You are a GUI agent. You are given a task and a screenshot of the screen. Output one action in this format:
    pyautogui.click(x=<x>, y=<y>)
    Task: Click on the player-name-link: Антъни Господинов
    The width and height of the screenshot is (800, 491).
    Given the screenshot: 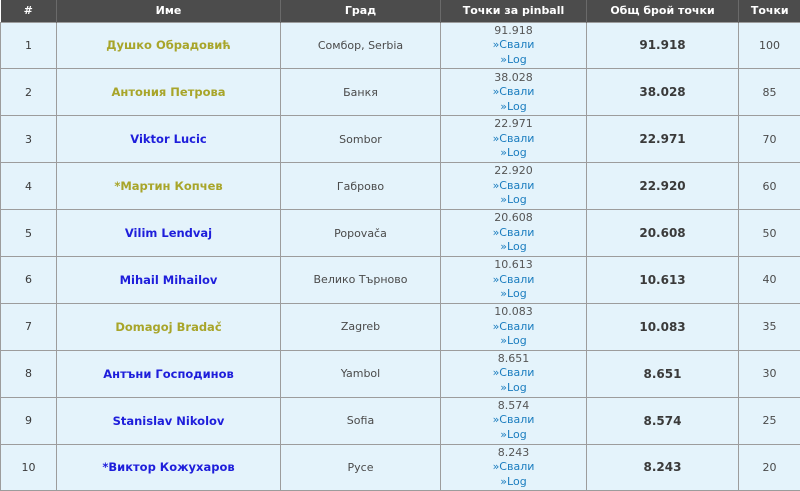 What is the action you would take?
    pyautogui.click(x=168, y=373)
    